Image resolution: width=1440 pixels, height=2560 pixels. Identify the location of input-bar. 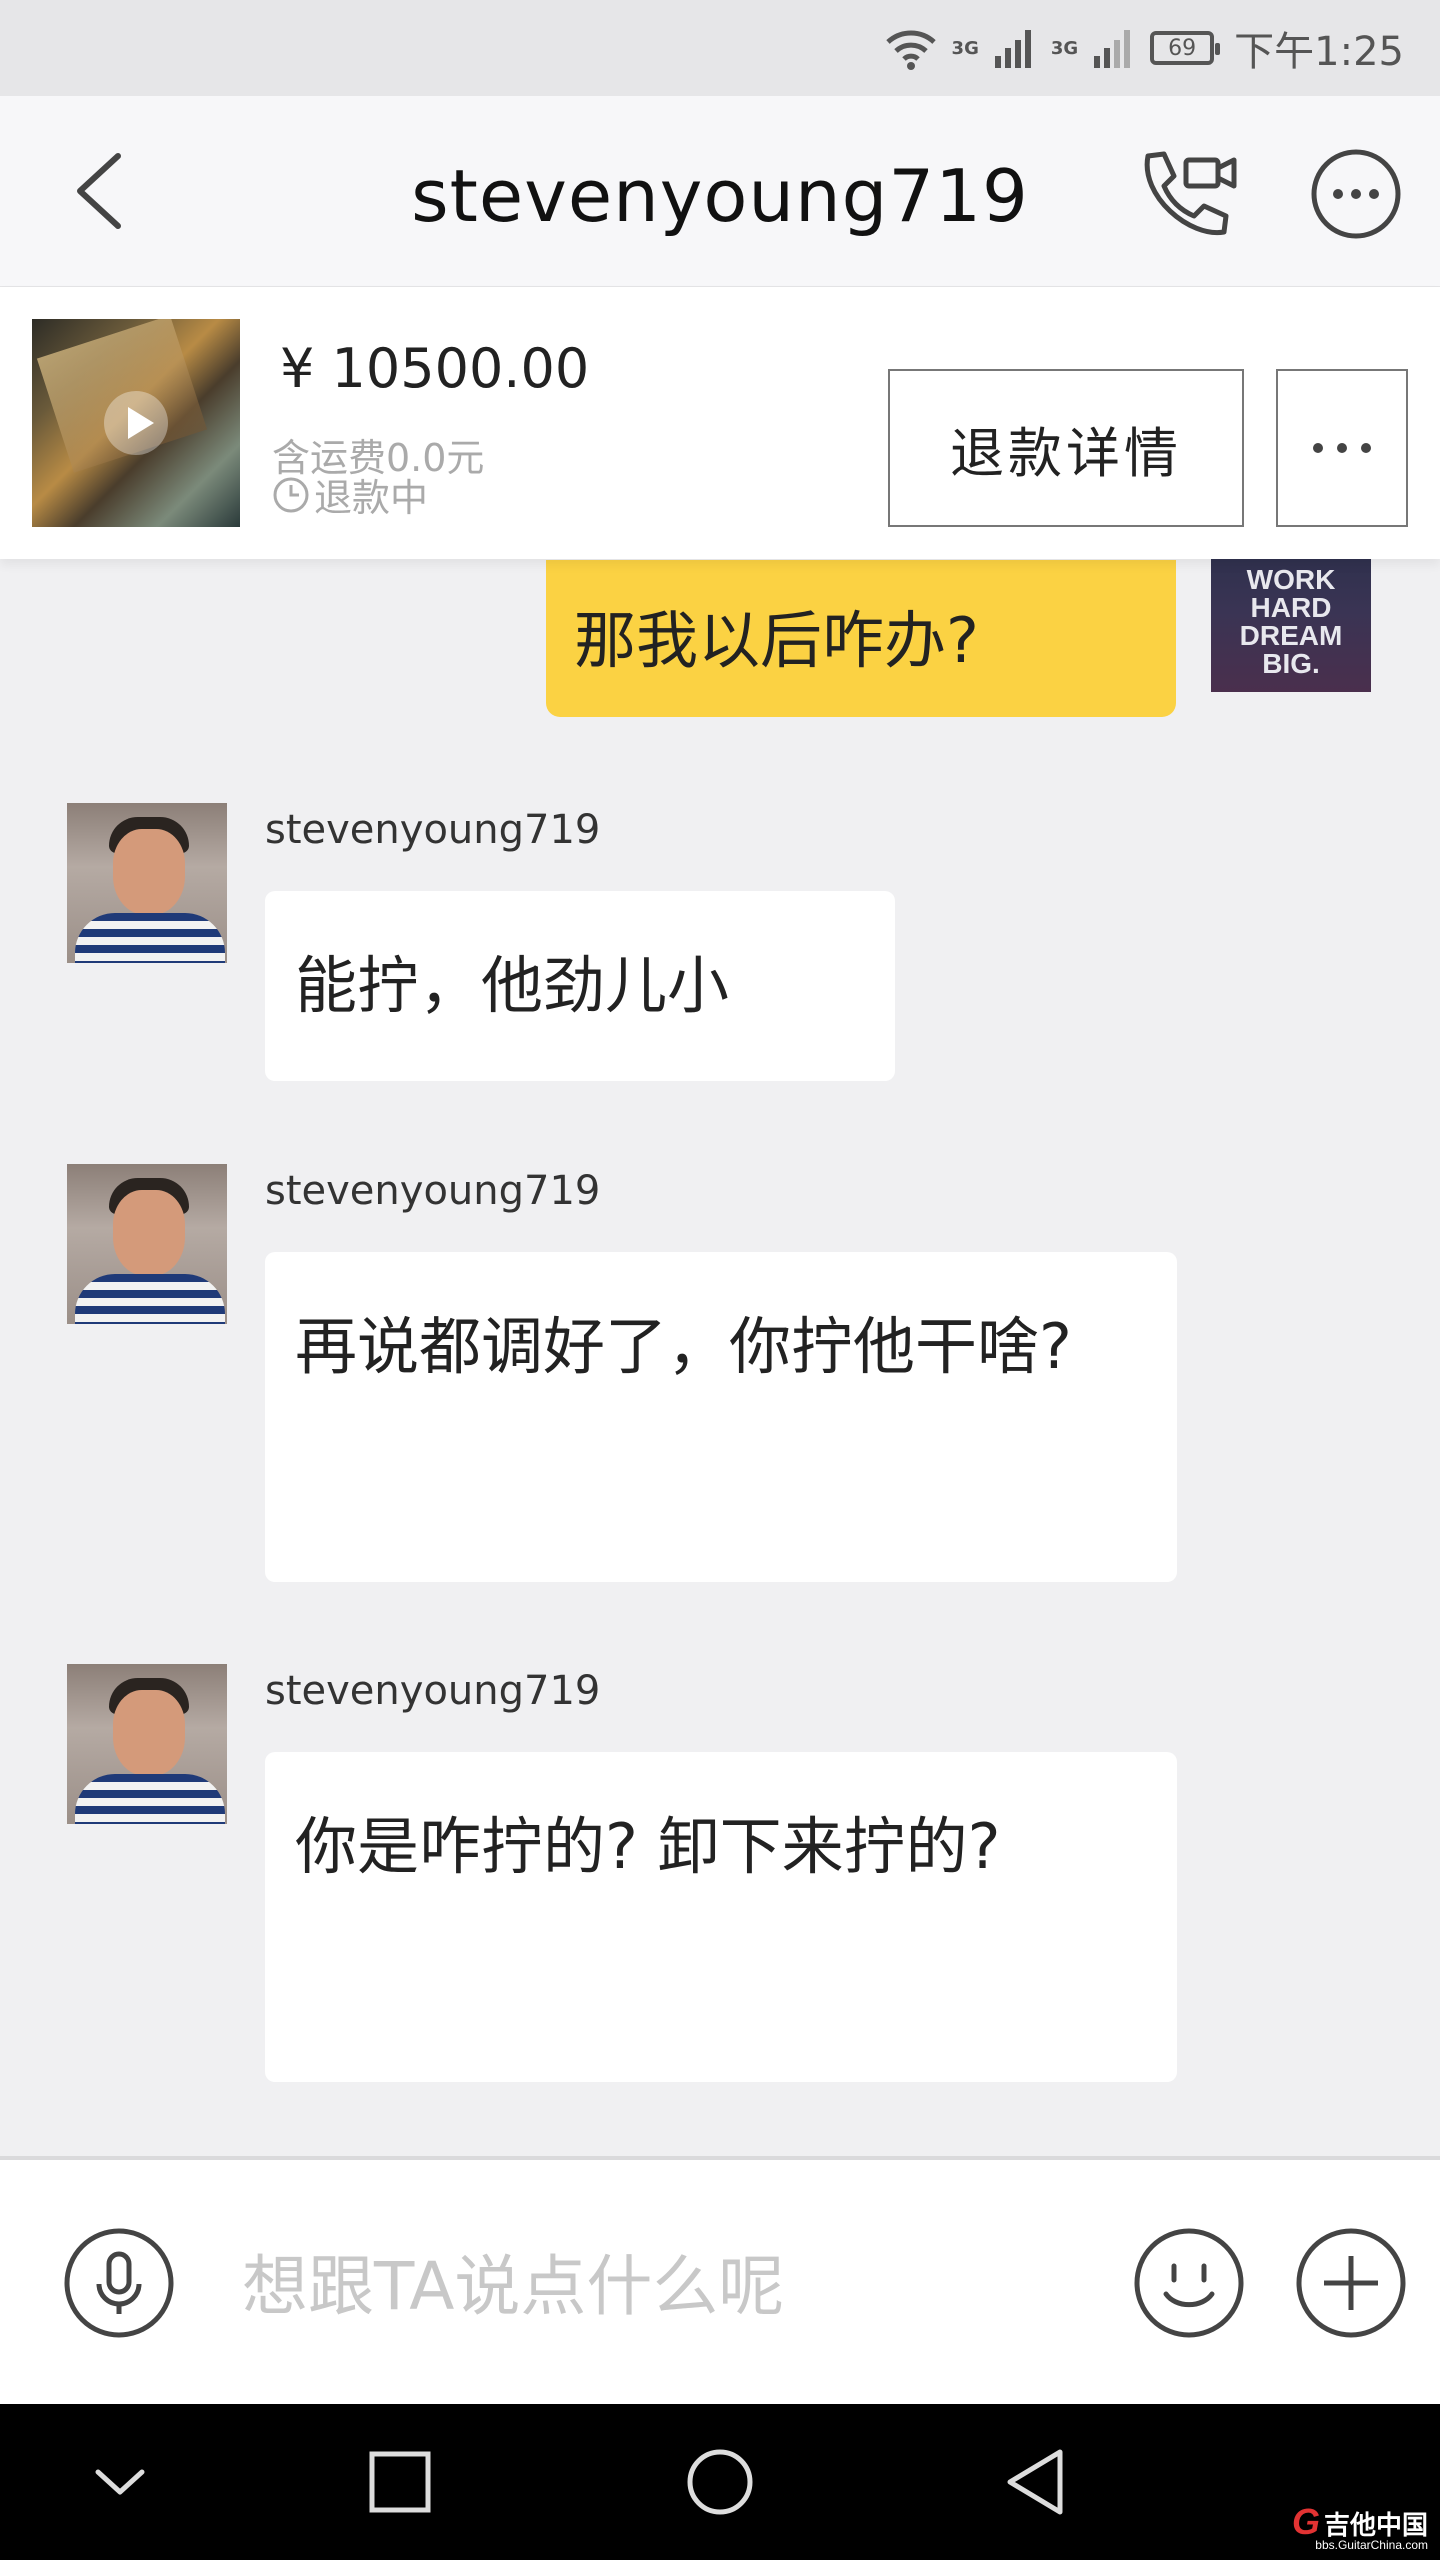
(720, 2282).